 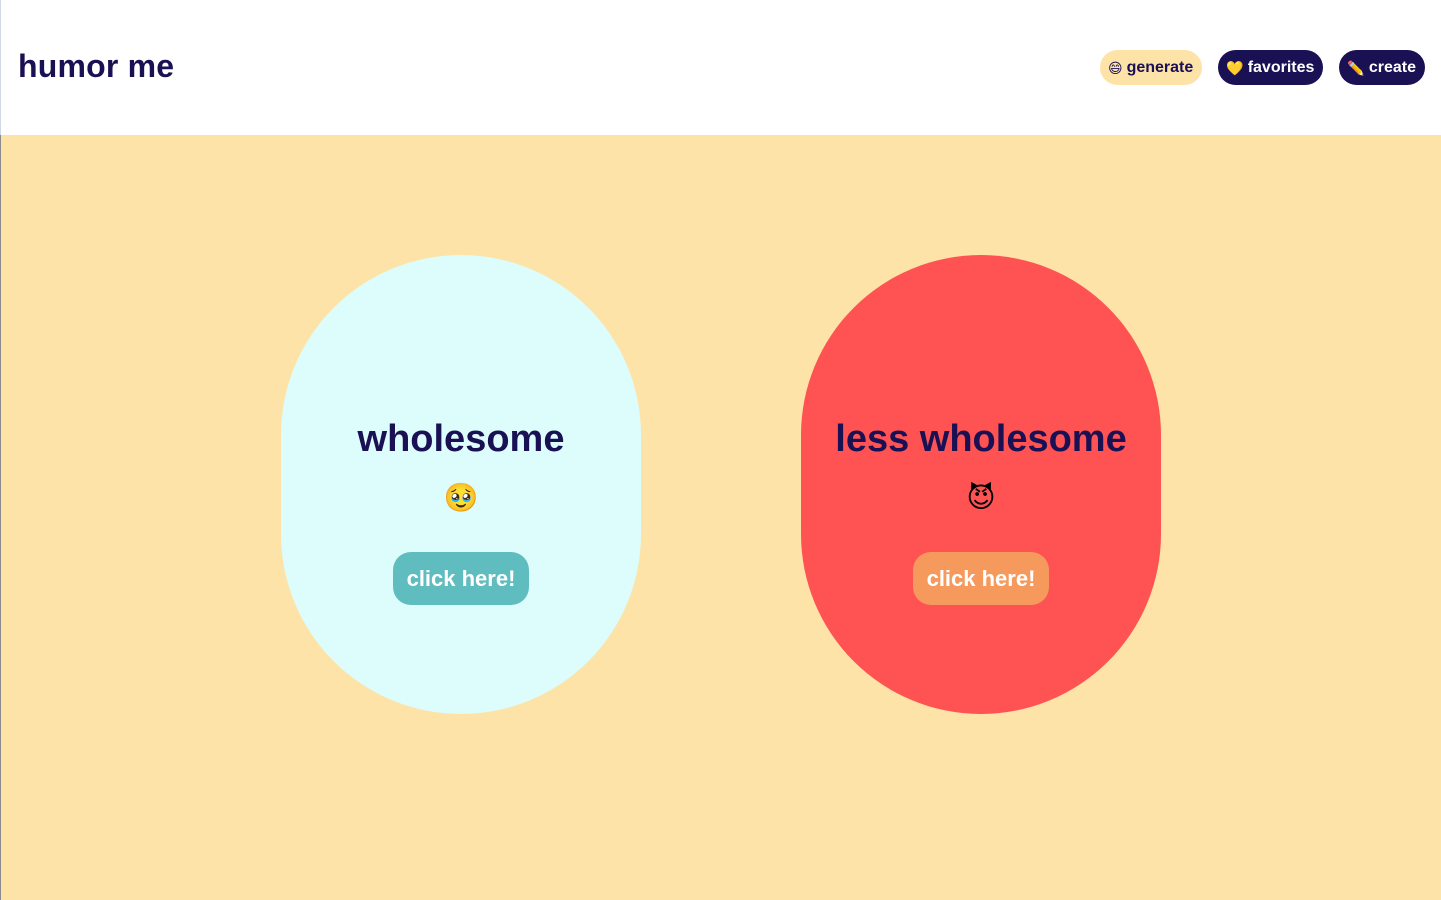 I want to click on card-title: wholesome, so click(x=461, y=439).